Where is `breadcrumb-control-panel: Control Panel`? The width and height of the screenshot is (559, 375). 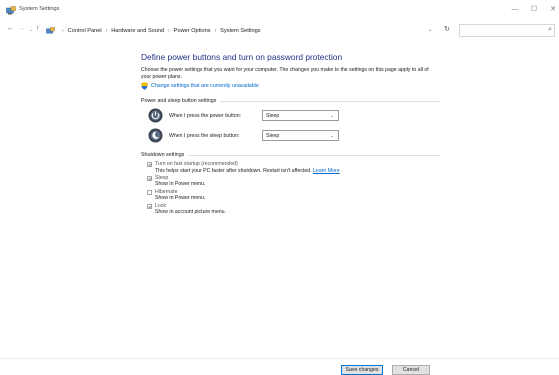
breadcrumb-control-panel: Control Panel is located at coordinates (85, 31).